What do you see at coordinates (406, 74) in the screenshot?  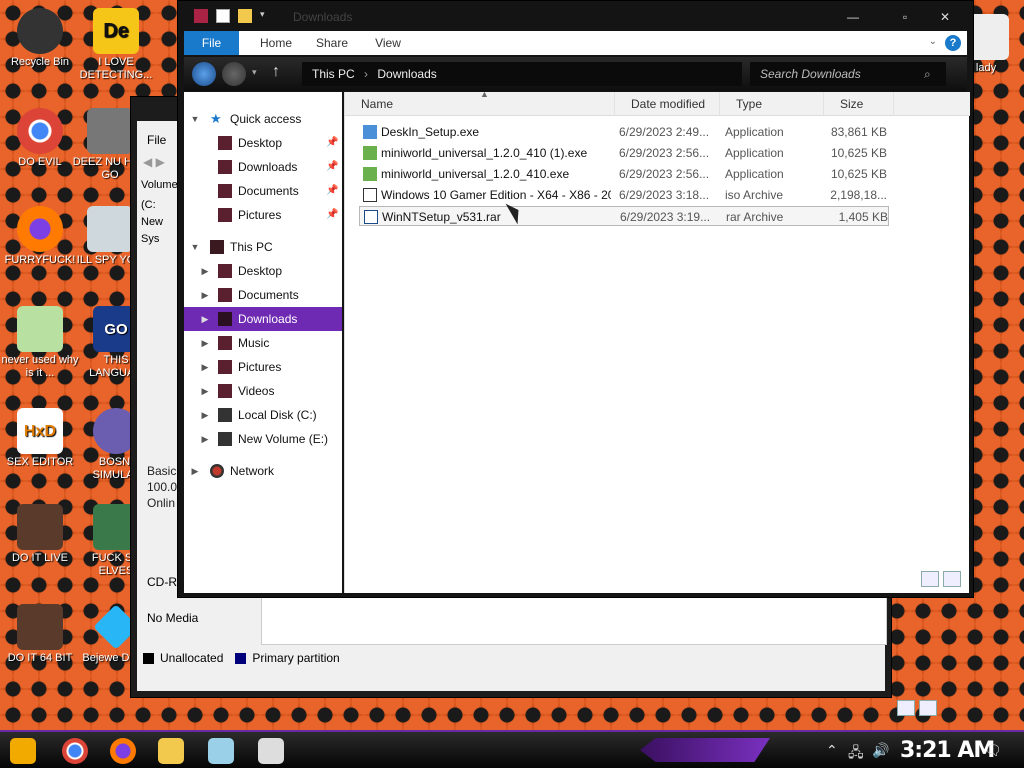 I see `breadcrumb-current: Downloads` at bounding box center [406, 74].